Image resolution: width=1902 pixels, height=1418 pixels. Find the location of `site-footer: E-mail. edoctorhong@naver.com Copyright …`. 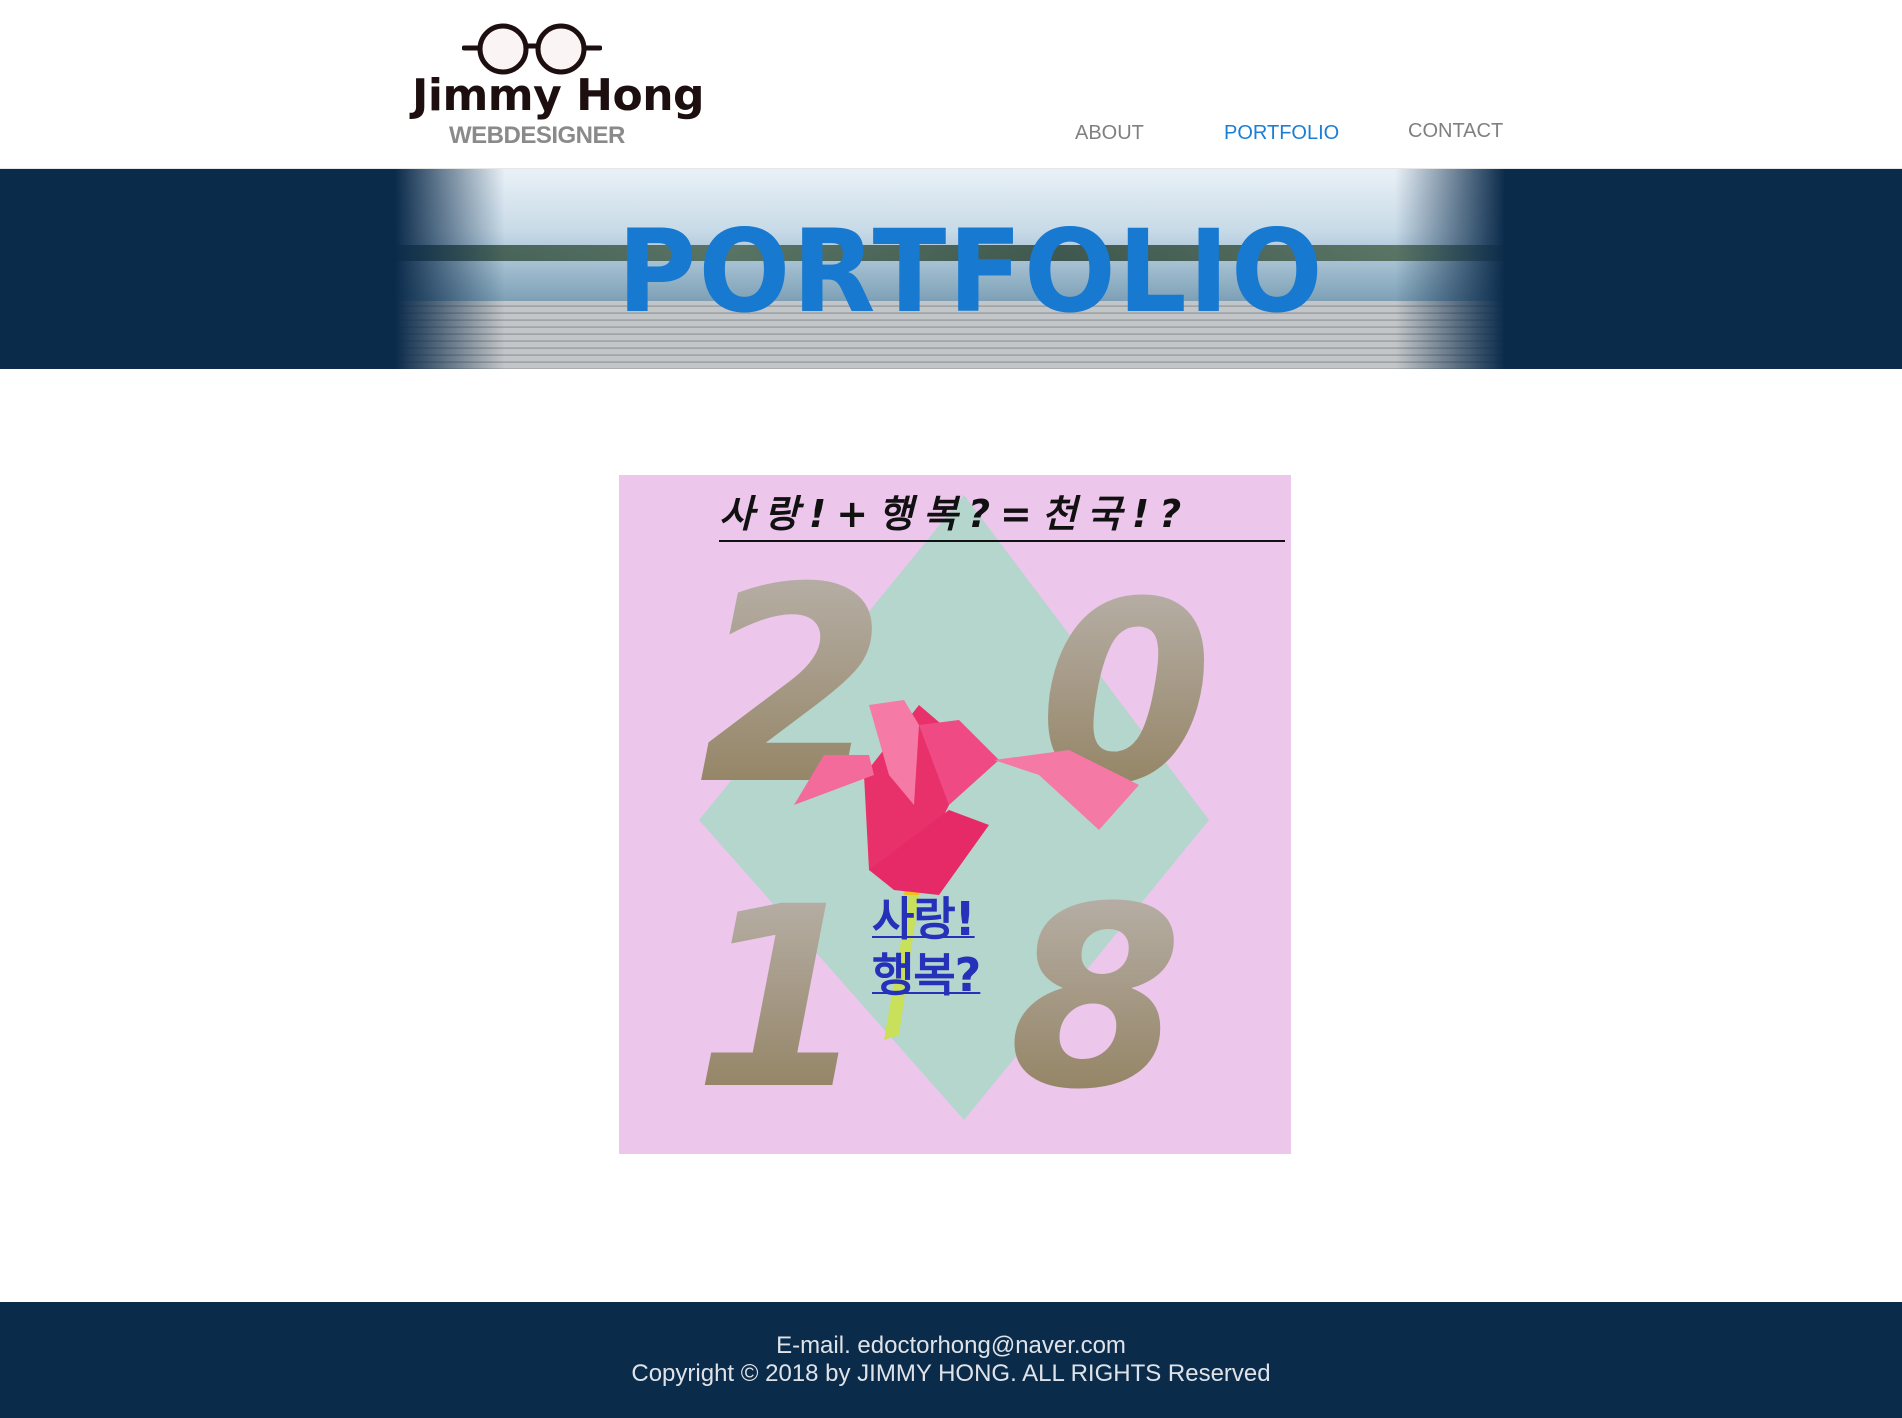

site-footer: E-mail. edoctorhong@naver.com Copyright … is located at coordinates (951, 1360).